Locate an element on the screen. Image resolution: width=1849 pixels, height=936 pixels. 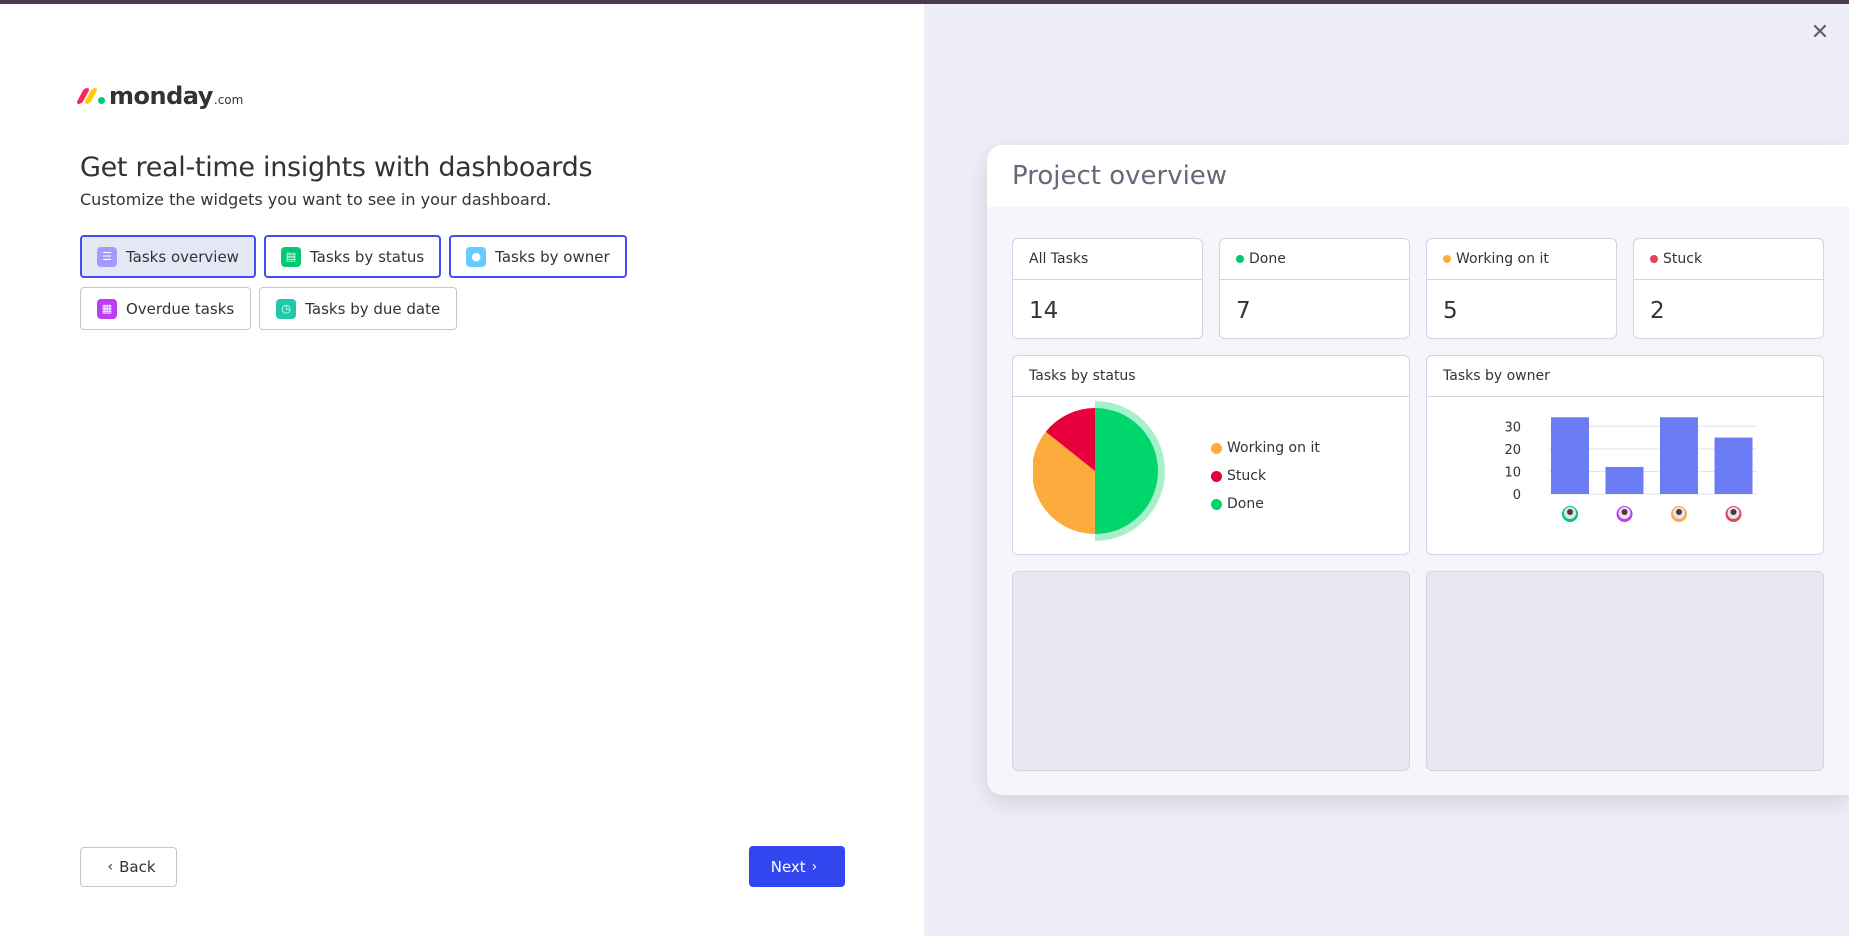
legend-item: Stuck is located at coordinates (1265, 476).